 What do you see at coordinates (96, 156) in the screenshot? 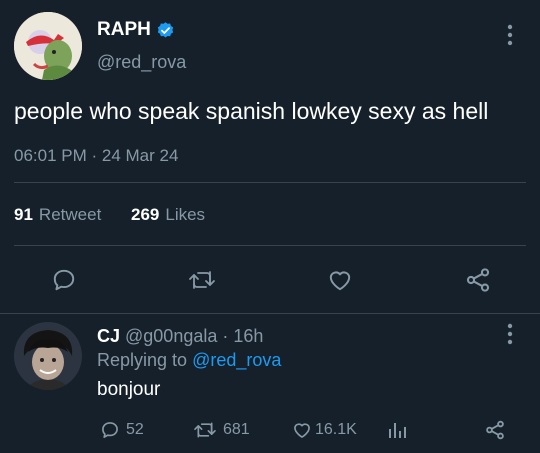
I see `tweet-timestamp: 06:01 PM · 24 Mar 24` at bounding box center [96, 156].